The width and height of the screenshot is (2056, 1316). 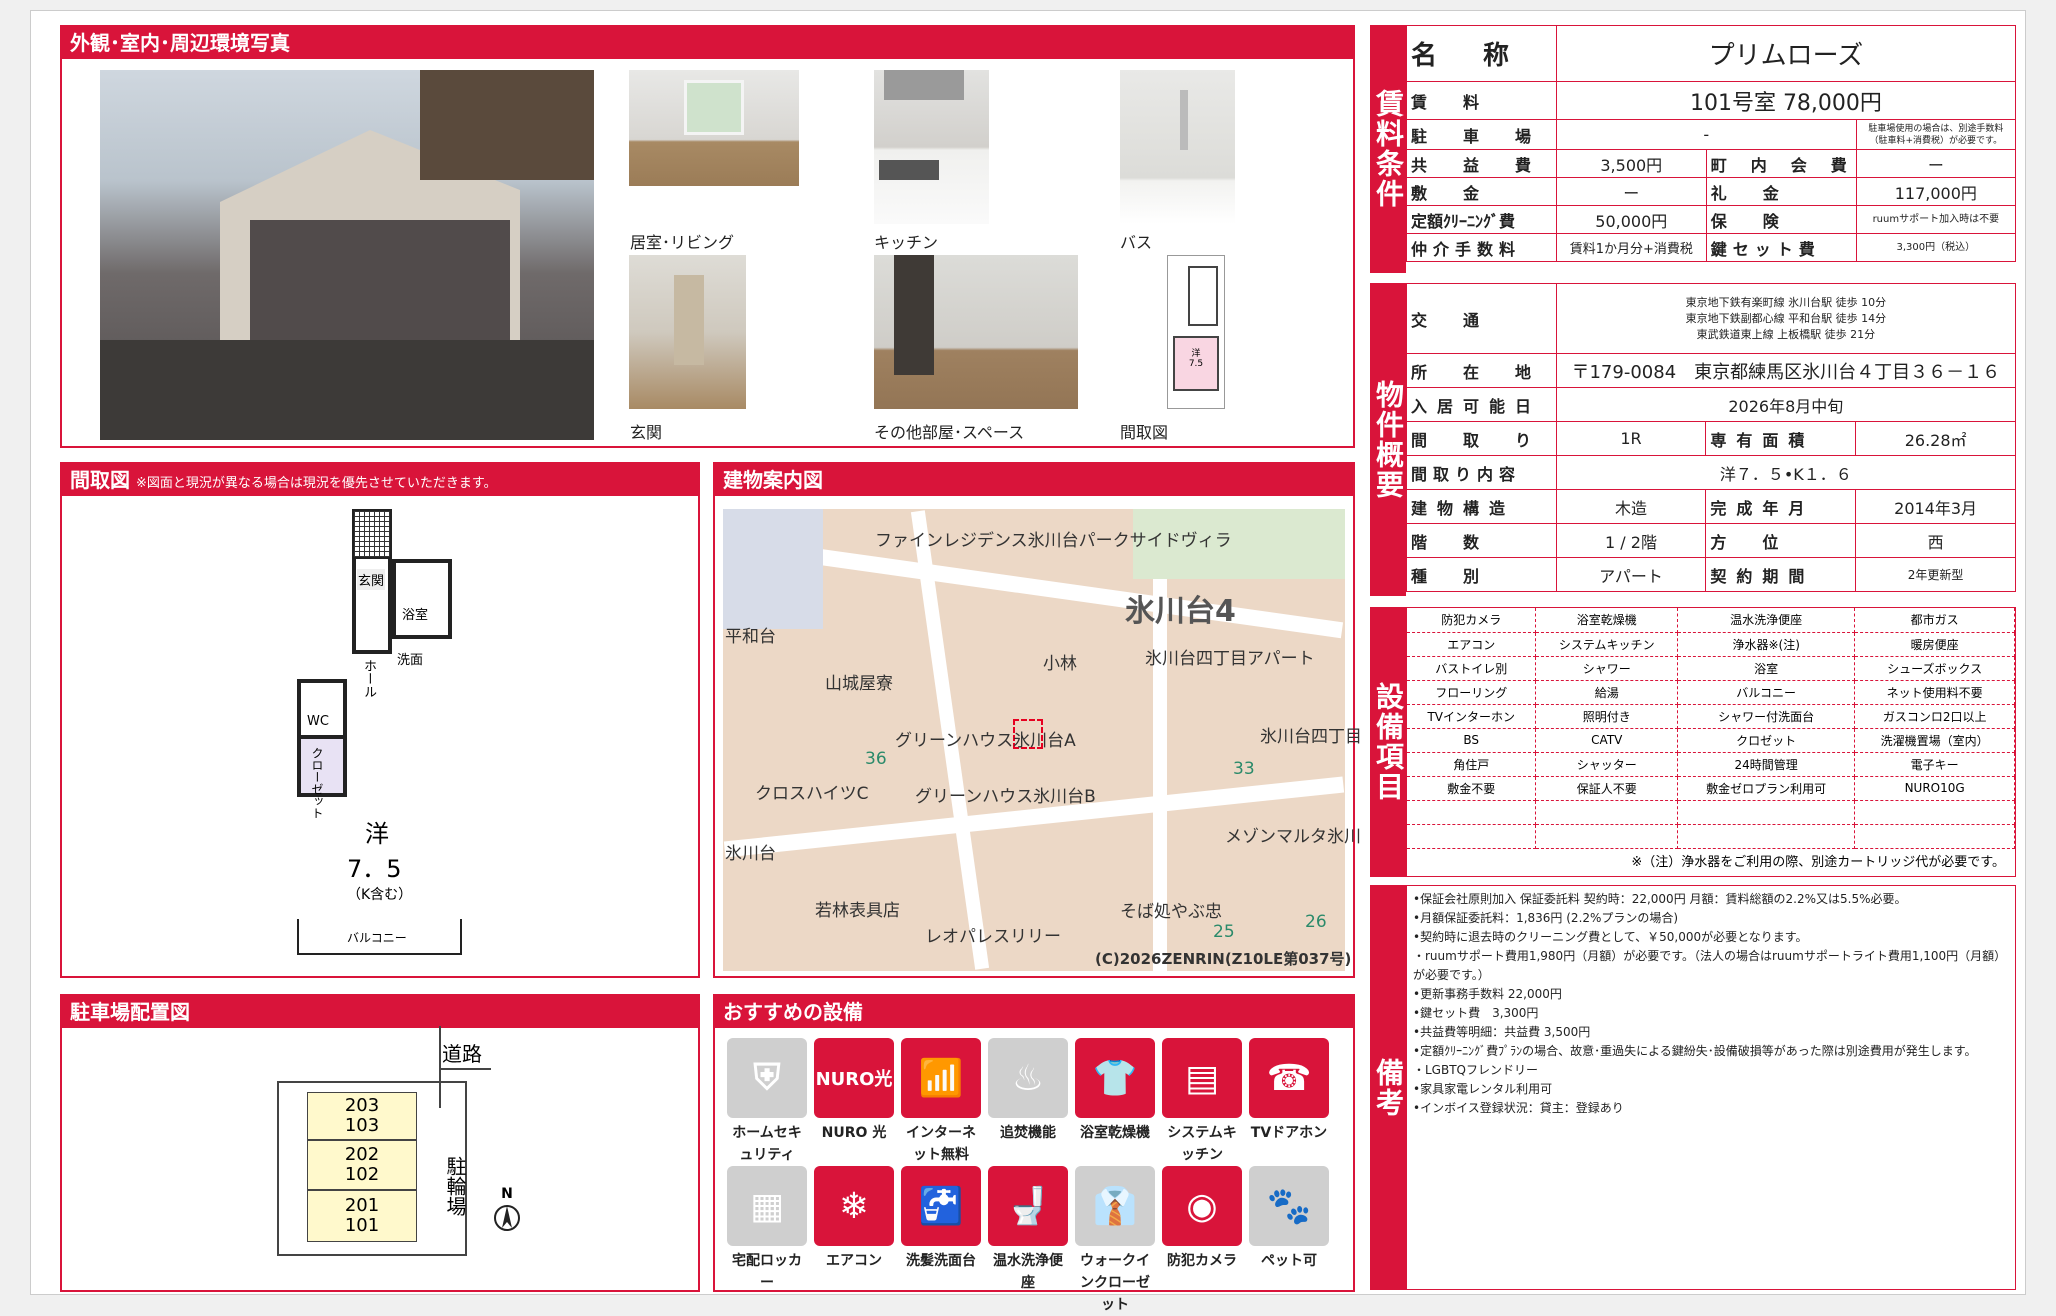 I want to click on facility-item: 浴室, so click(x=1766, y=668).